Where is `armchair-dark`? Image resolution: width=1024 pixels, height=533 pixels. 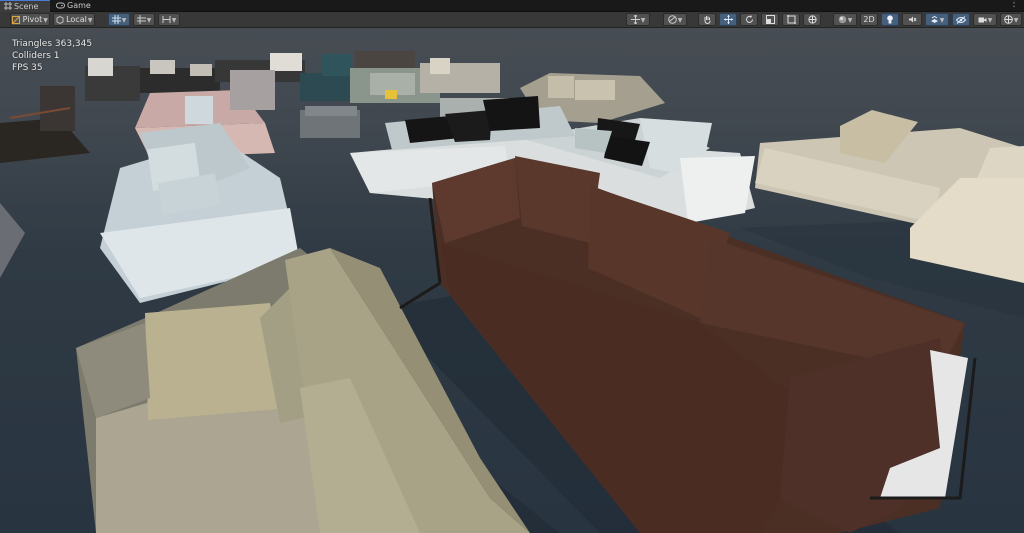 armchair-dark is located at coordinates (45, 182).